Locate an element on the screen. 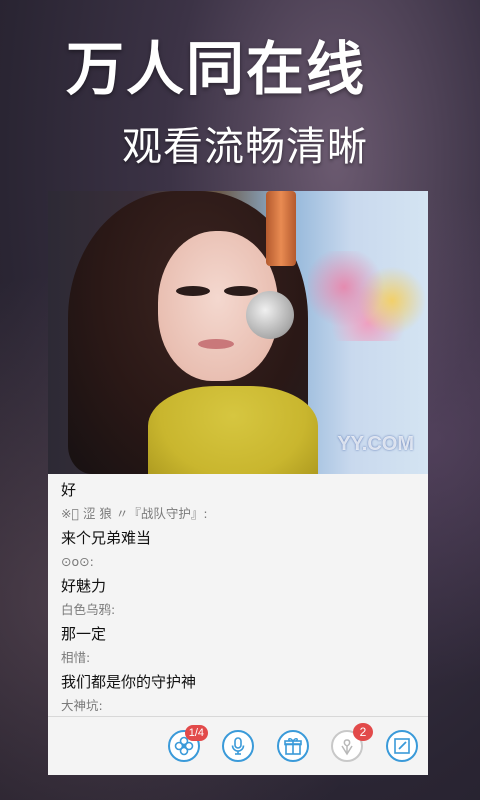 This screenshot has width=480, height=800. voice-button is located at coordinates (238, 746).